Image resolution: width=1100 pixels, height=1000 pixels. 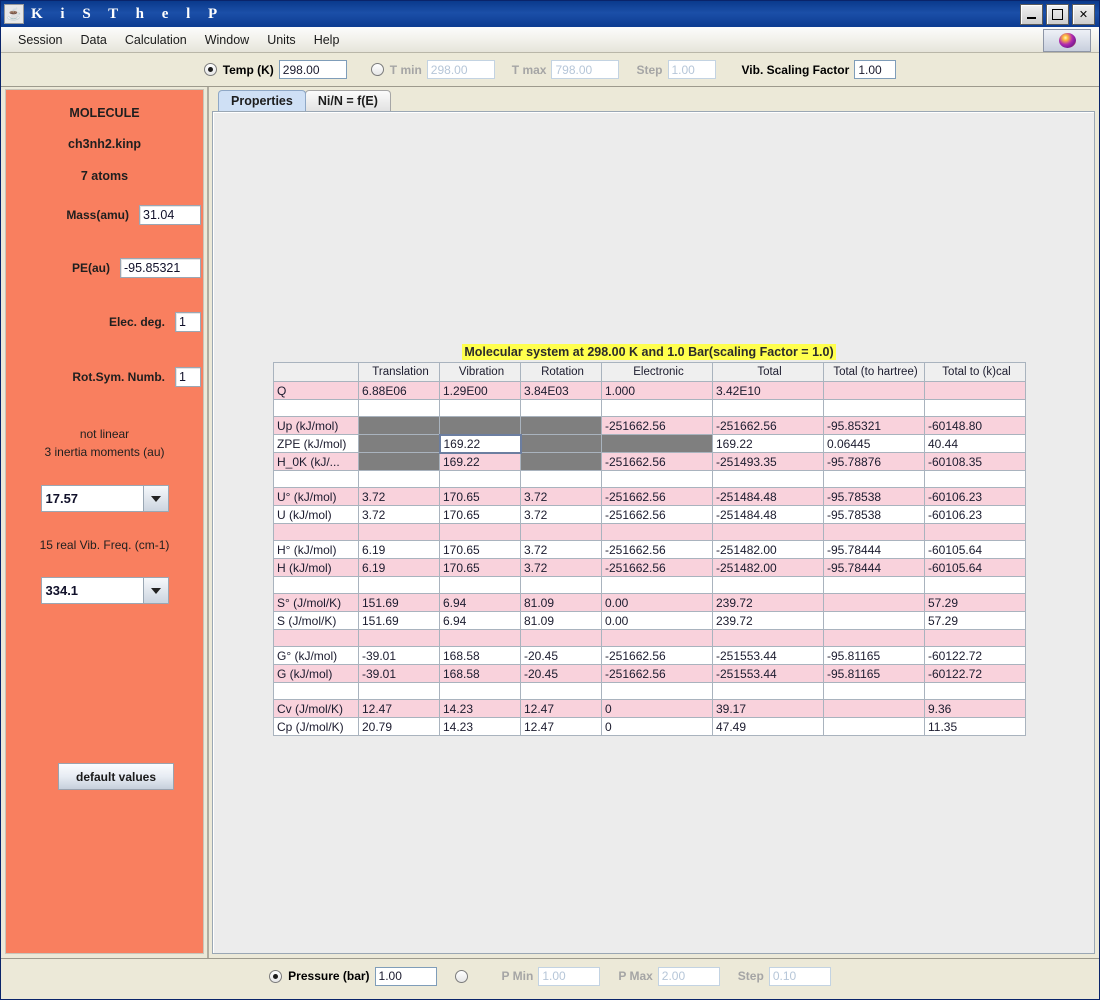 I want to click on row-label-cell: U° (kJ/mol), so click(x=316, y=496).